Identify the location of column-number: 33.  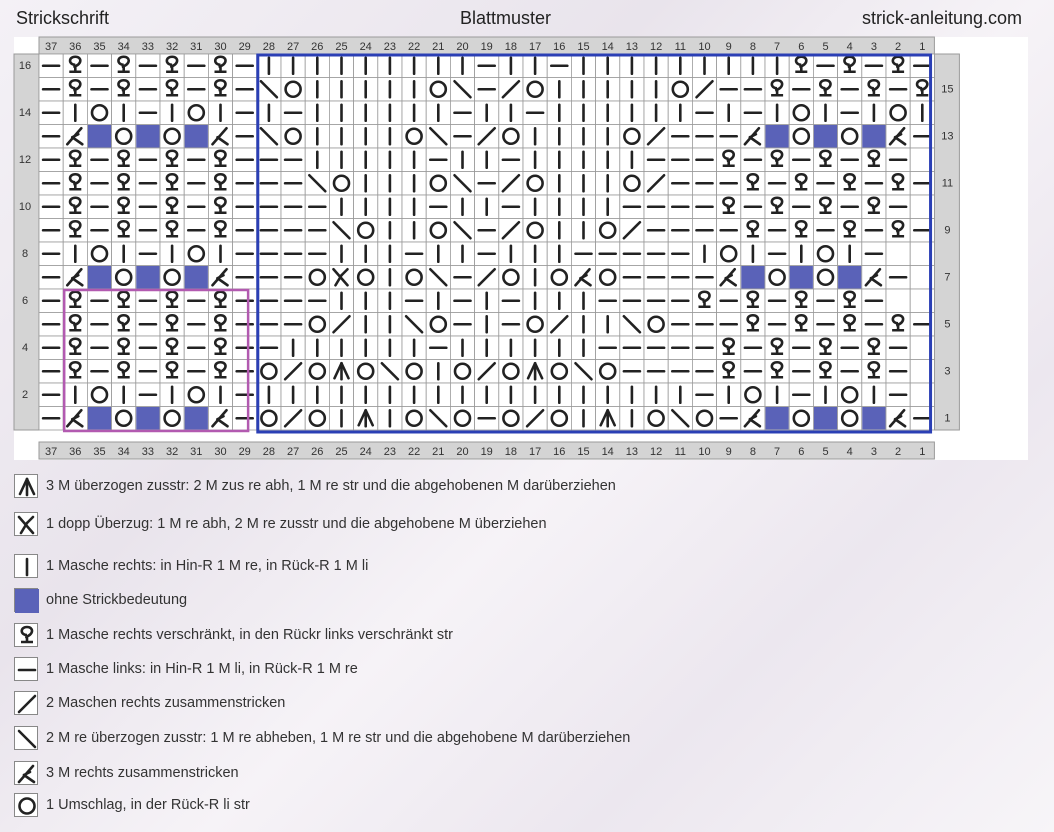
(148, 452).